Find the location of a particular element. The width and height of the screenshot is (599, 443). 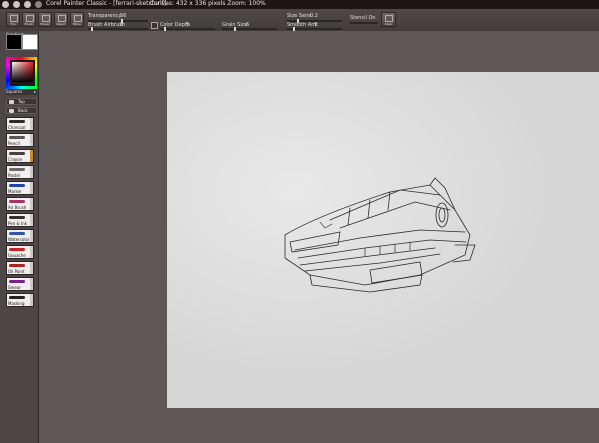

select-button: Select is located at coordinates (61, 19).